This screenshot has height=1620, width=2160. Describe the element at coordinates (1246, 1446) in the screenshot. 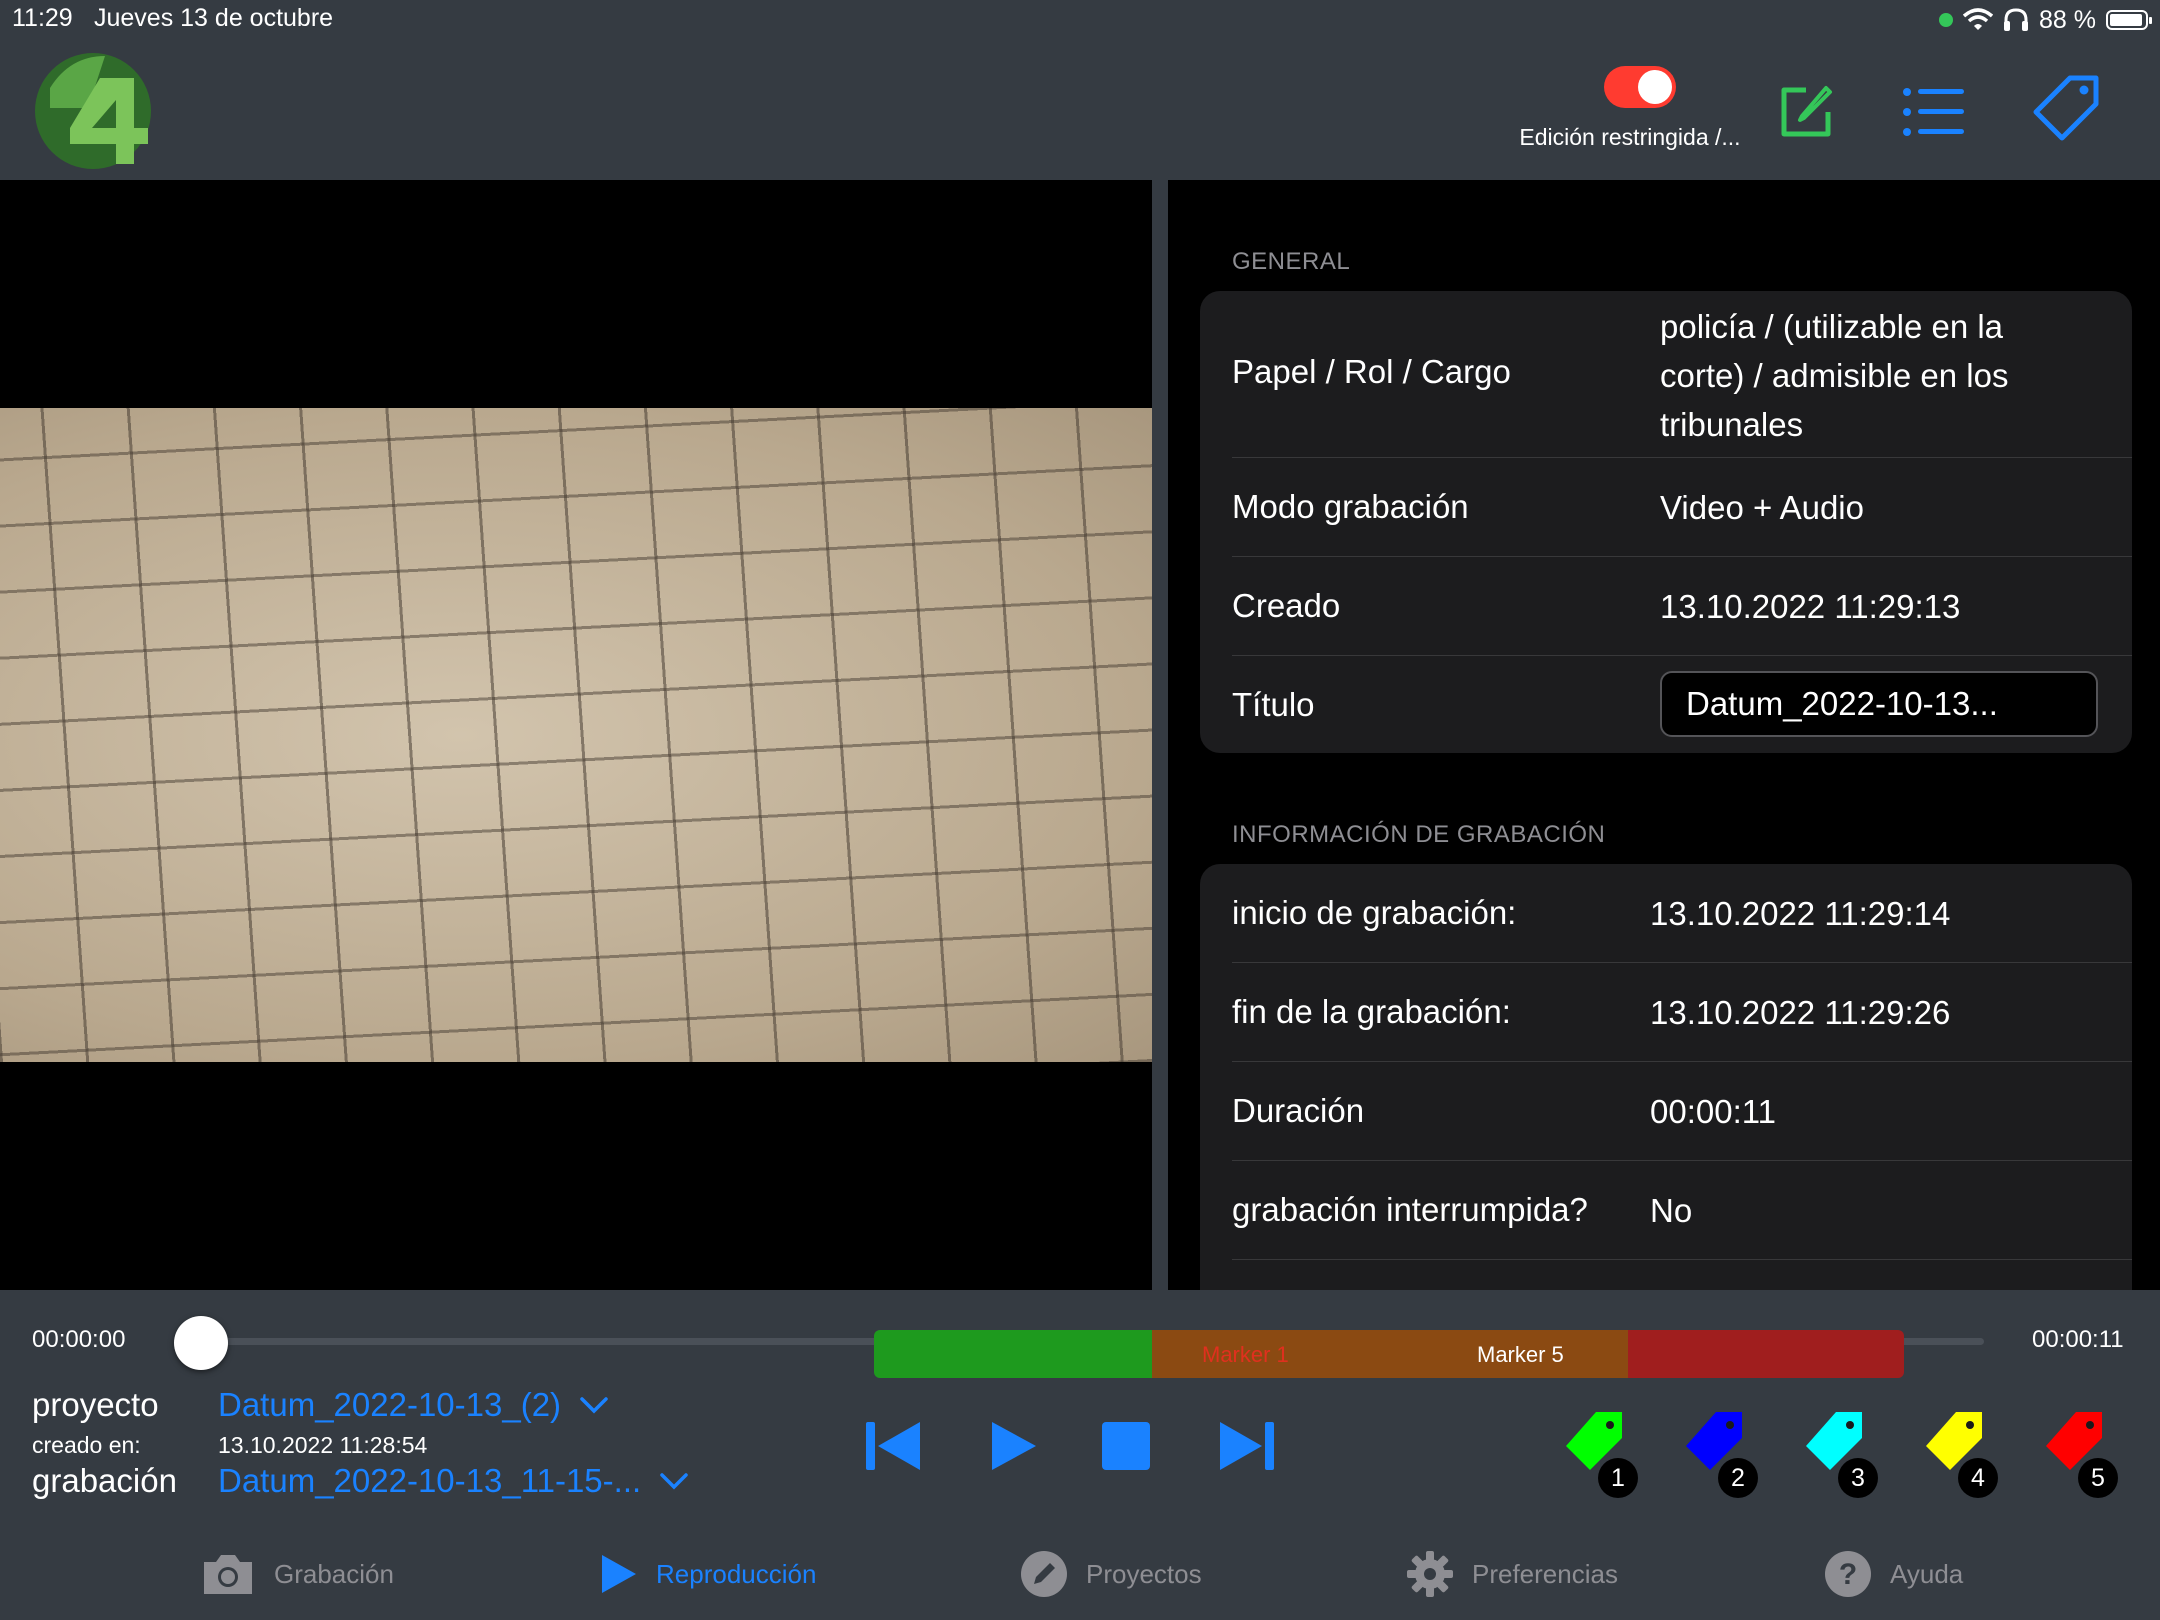

I see `skip-forward-button` at that location.